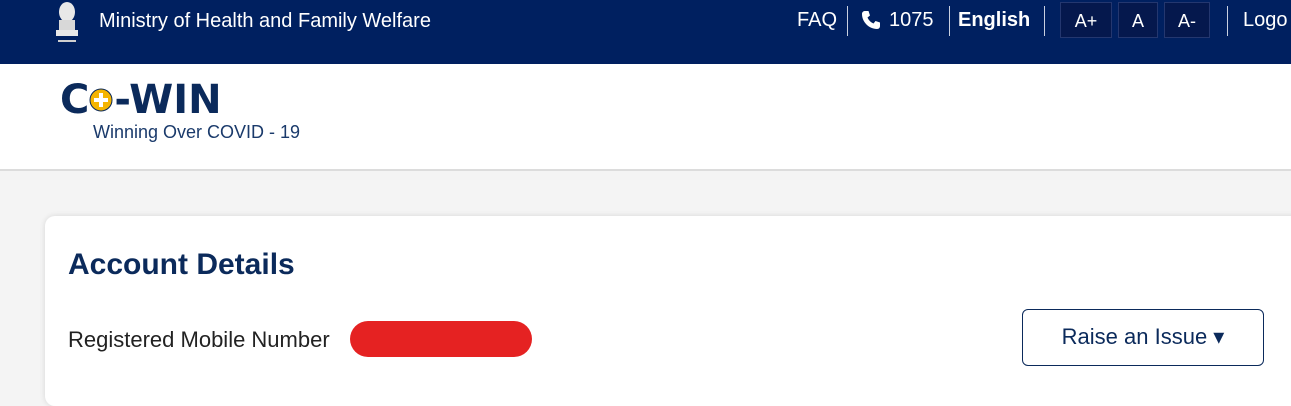 This screenshot has width=1291, height=406. What do you see at coordinates (67, 22) in the screenshot?
I see `emblem-icon` at bounding box center [67, 22].